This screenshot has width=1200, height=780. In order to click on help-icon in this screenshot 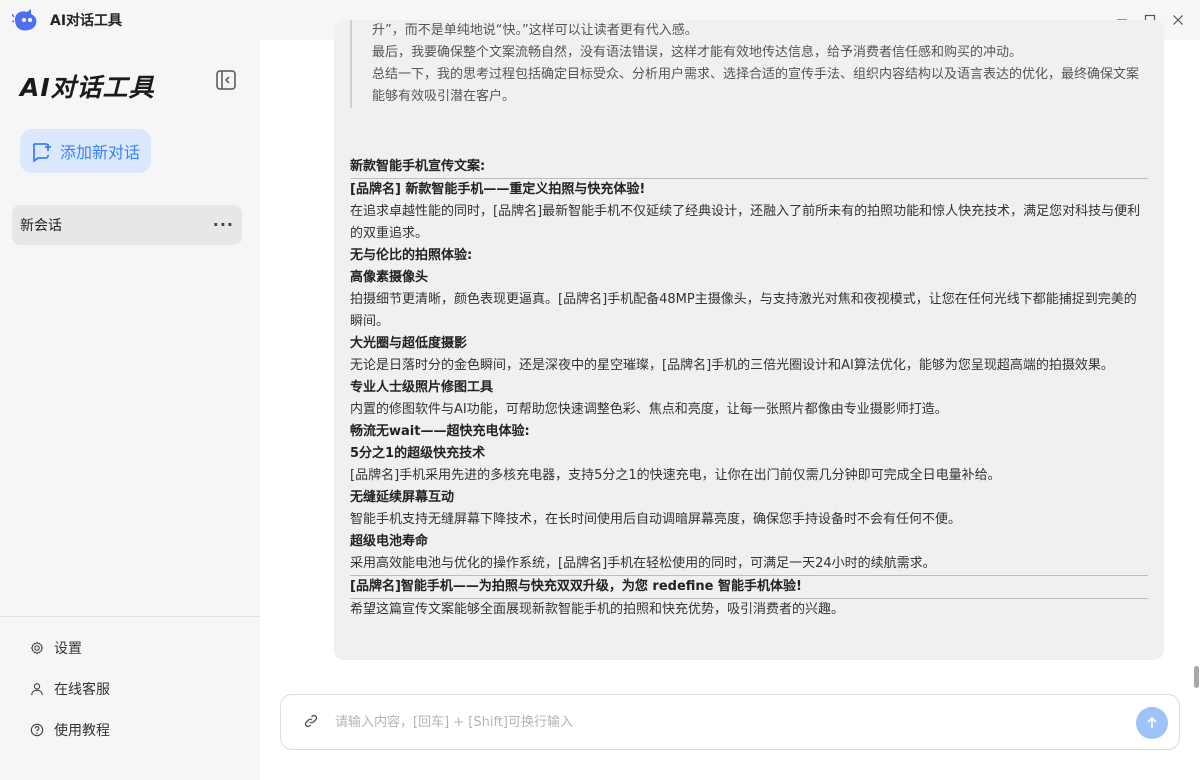, I will do `click(37, 730)`.